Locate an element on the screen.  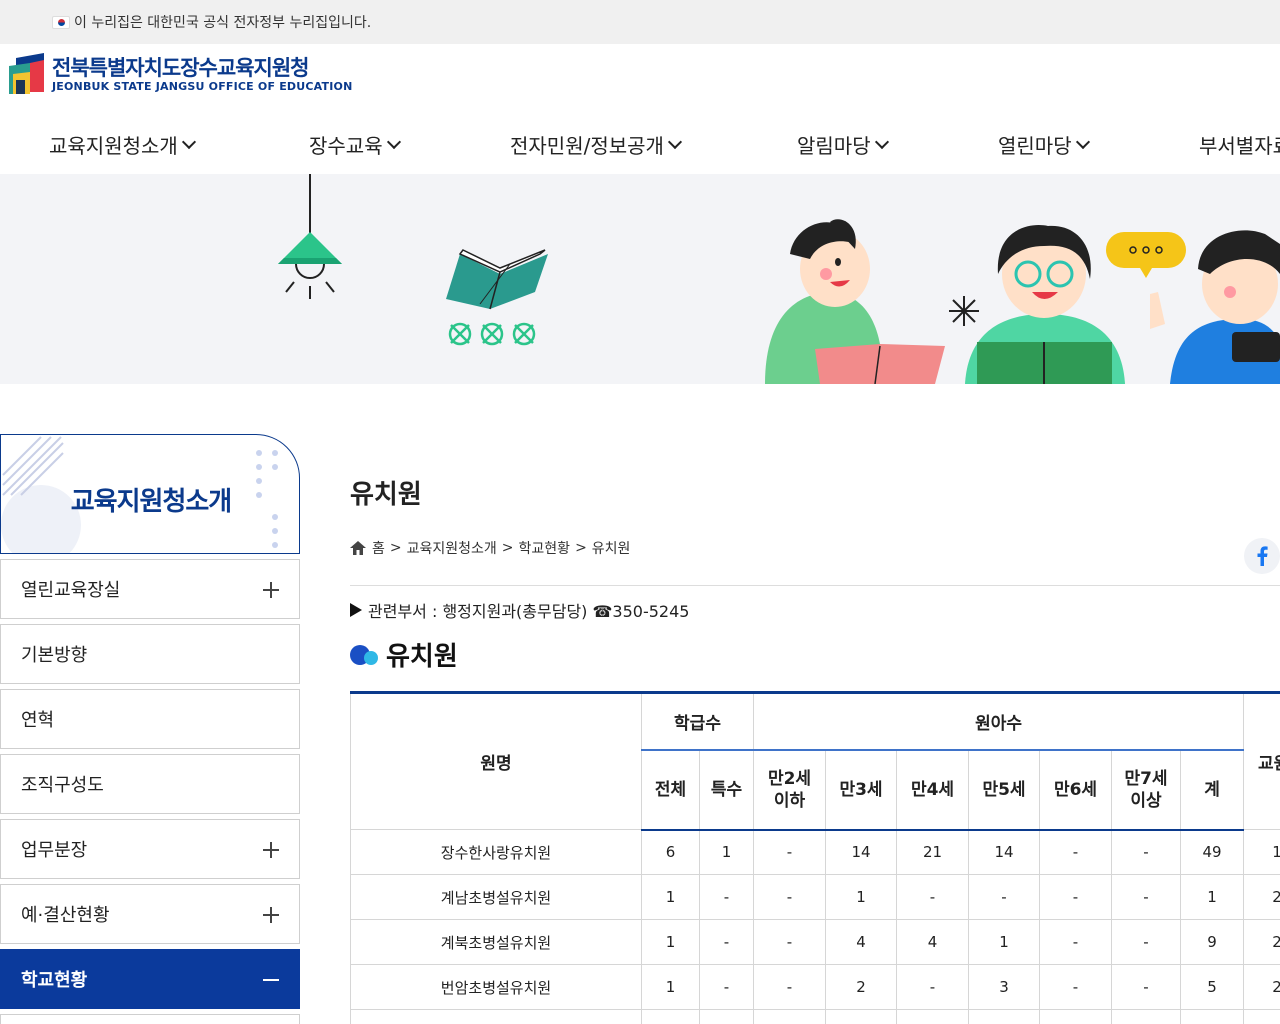
content-divider is located at coordinates (815, 585).